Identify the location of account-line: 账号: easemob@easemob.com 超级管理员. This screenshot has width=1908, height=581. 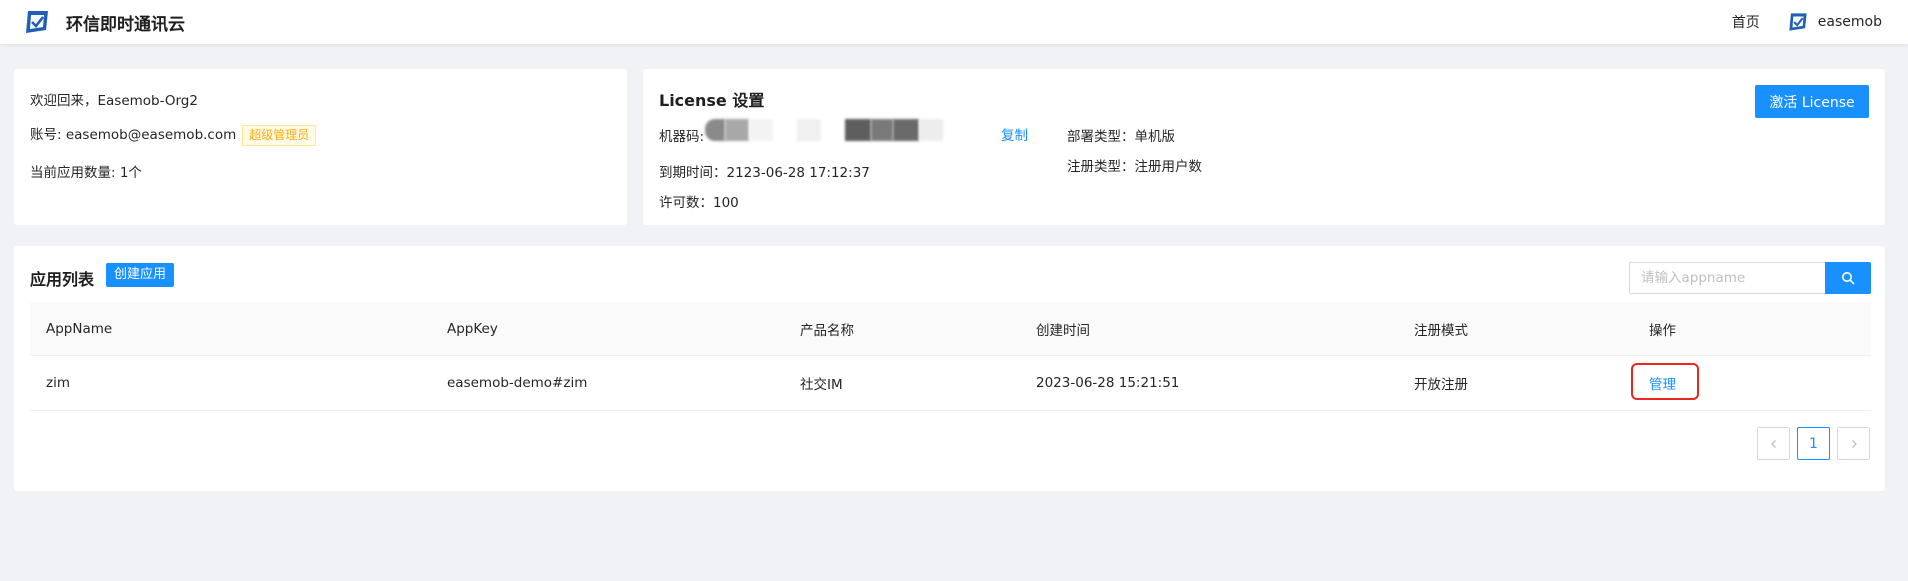
(173, 134).